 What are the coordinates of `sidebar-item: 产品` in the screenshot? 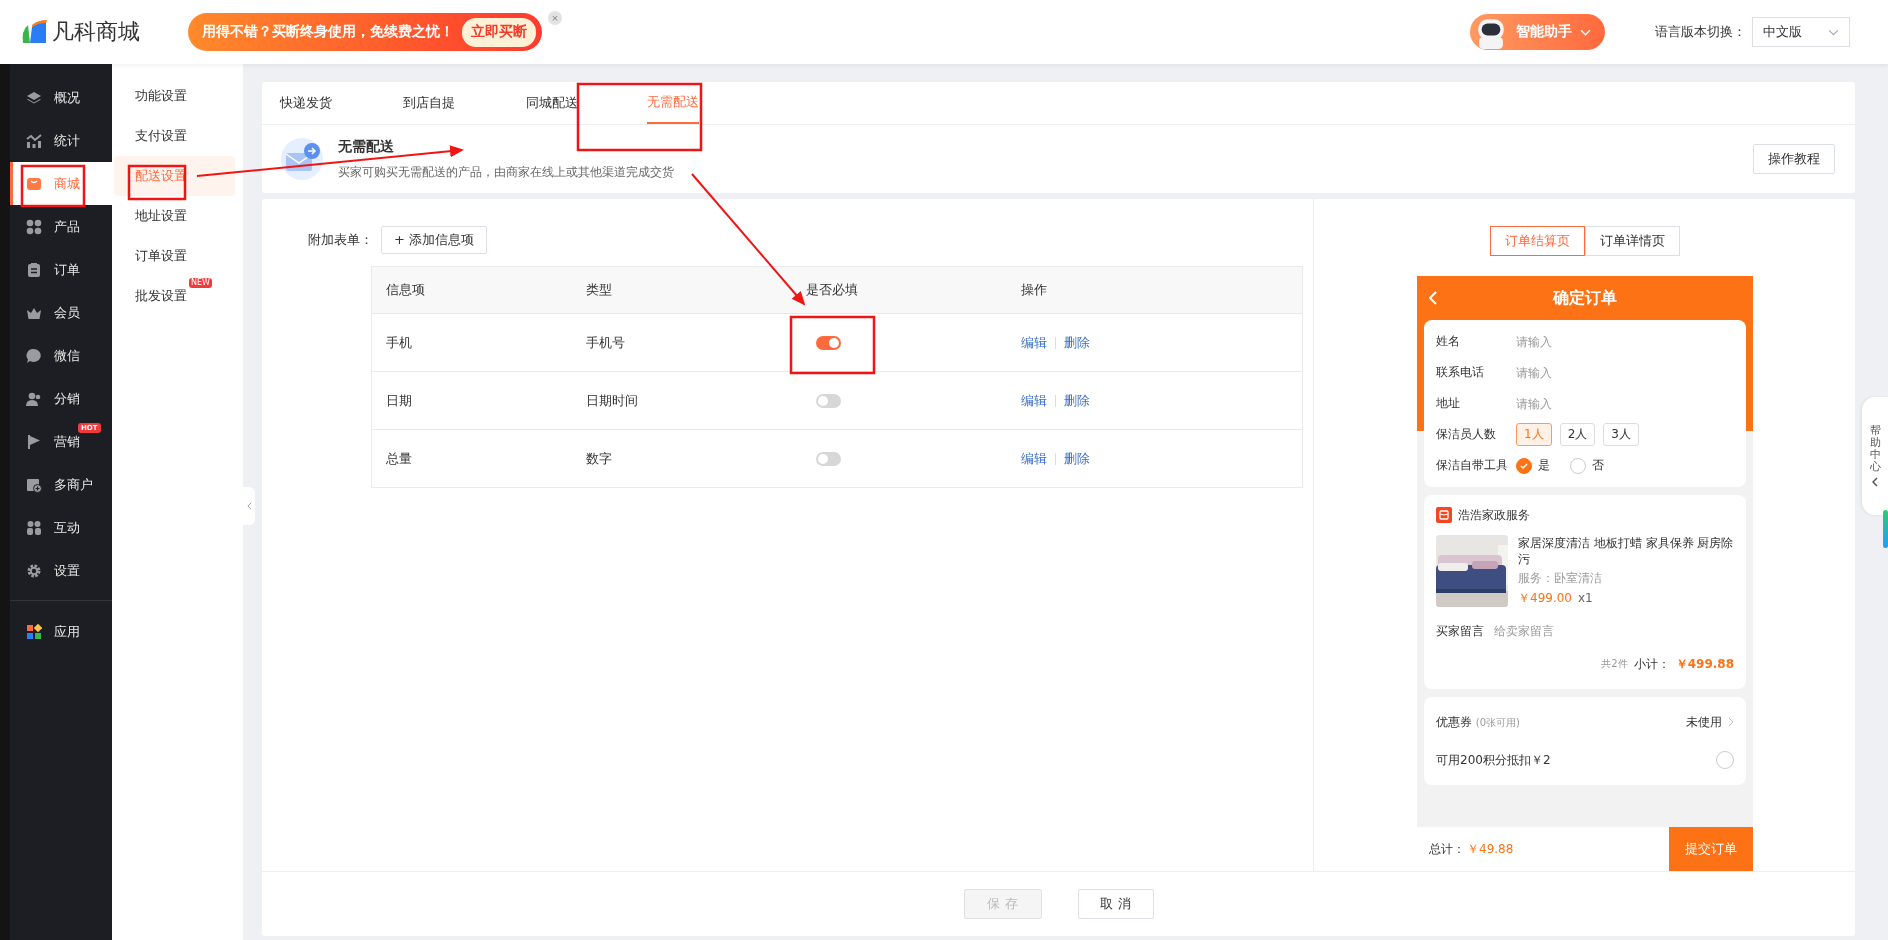 It's located at (46, 226).